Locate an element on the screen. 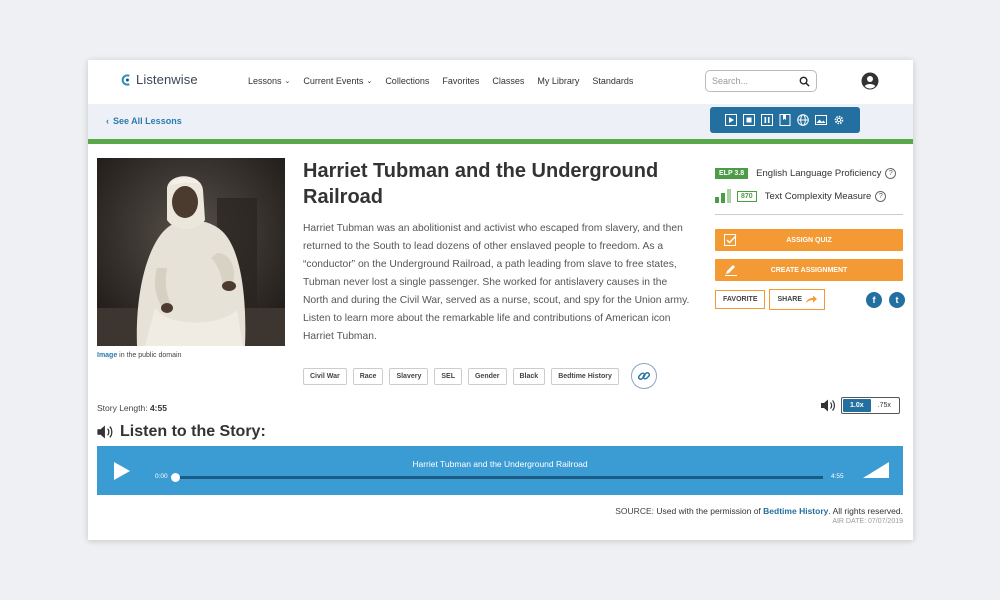 Image resolution: width=1000 pixels, height=600 pixels. stop-icon is located at coordinates (749, 120).